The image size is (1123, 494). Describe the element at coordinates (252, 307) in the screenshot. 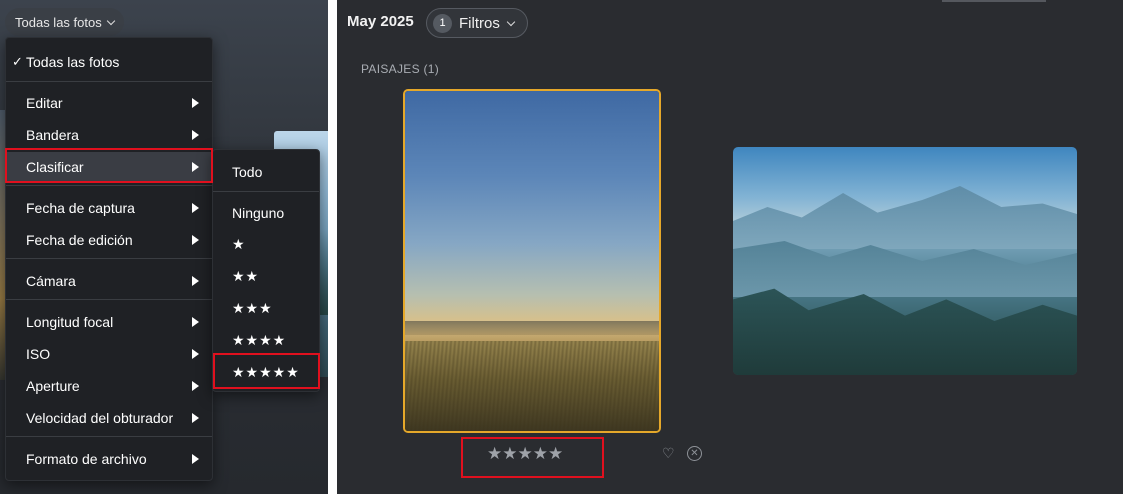

I see `star-rating-icon: ★★★` at that location.